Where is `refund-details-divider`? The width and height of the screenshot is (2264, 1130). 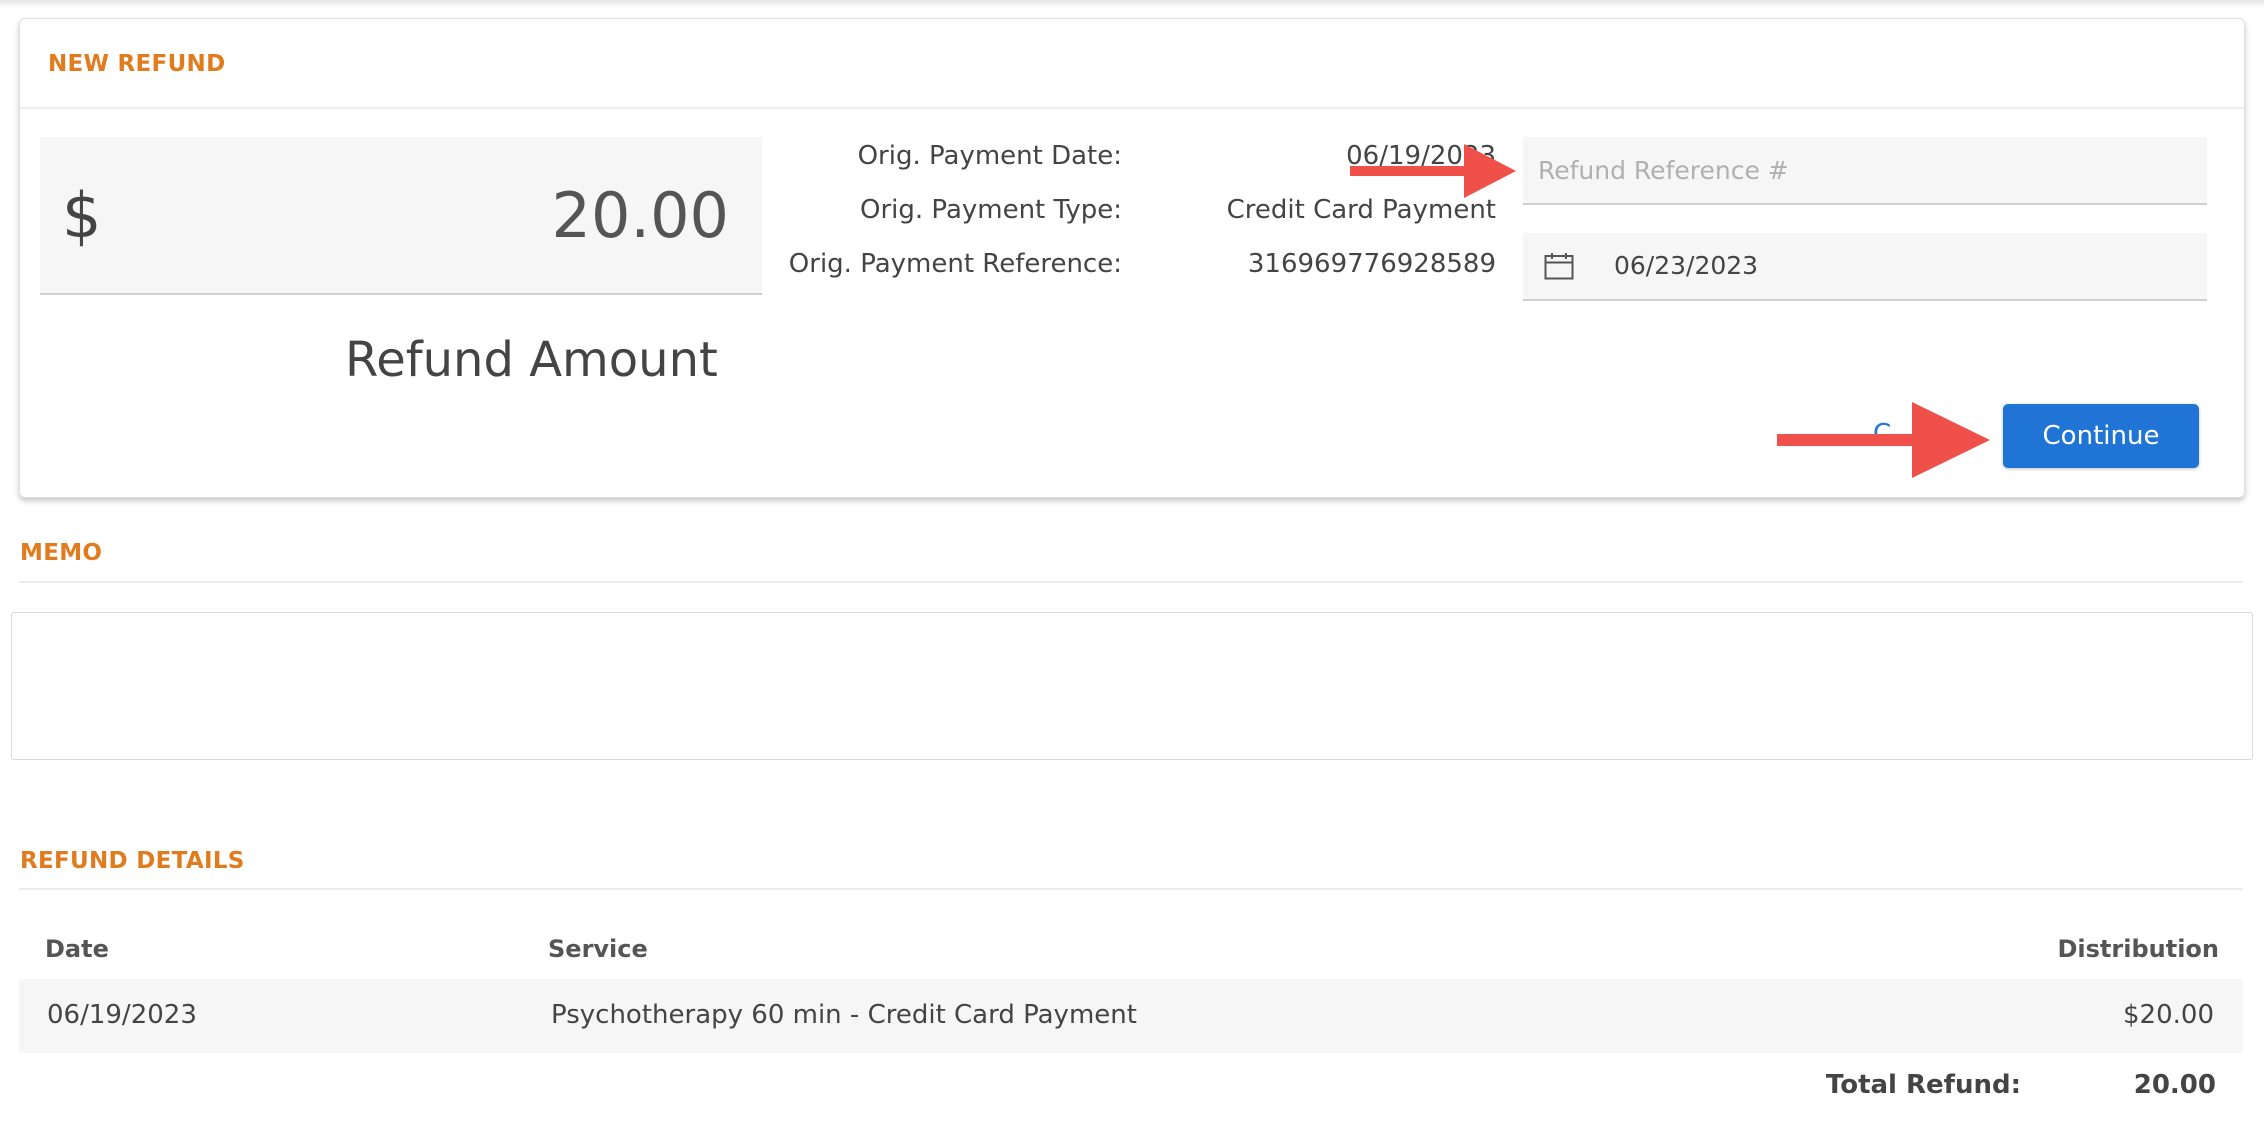
refund-details-divider is located at coordinates (1131, 889).